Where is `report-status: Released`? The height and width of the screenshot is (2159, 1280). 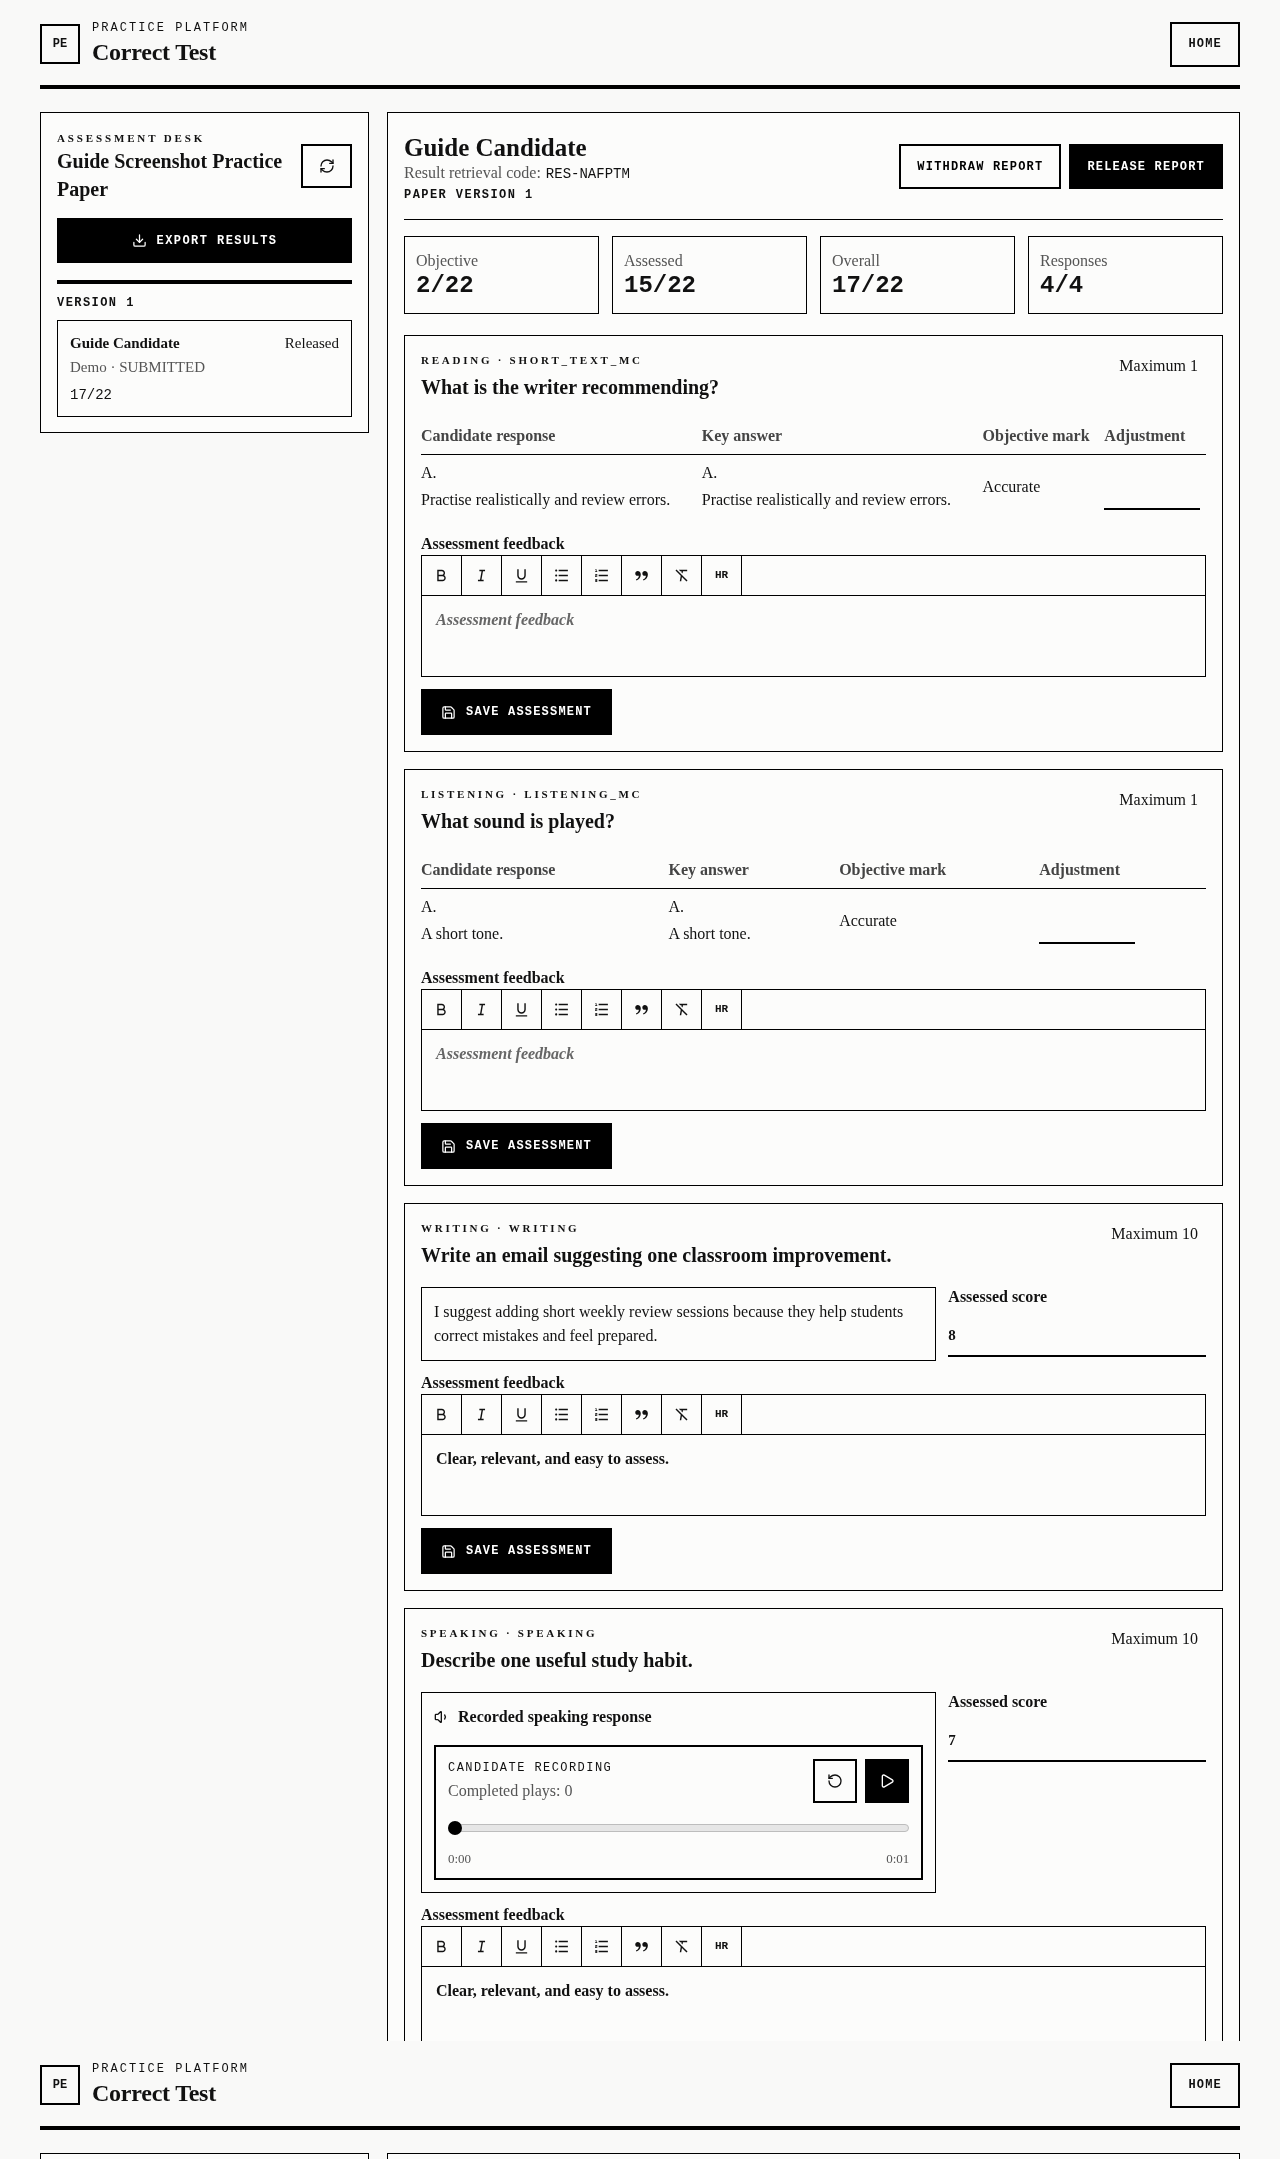 report-status: Released is located at coordinates (311, 343).